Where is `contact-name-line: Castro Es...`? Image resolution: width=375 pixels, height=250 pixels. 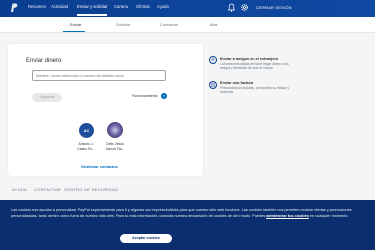
contact-name-line: Castro Es... is located at coordinates (86, 148).